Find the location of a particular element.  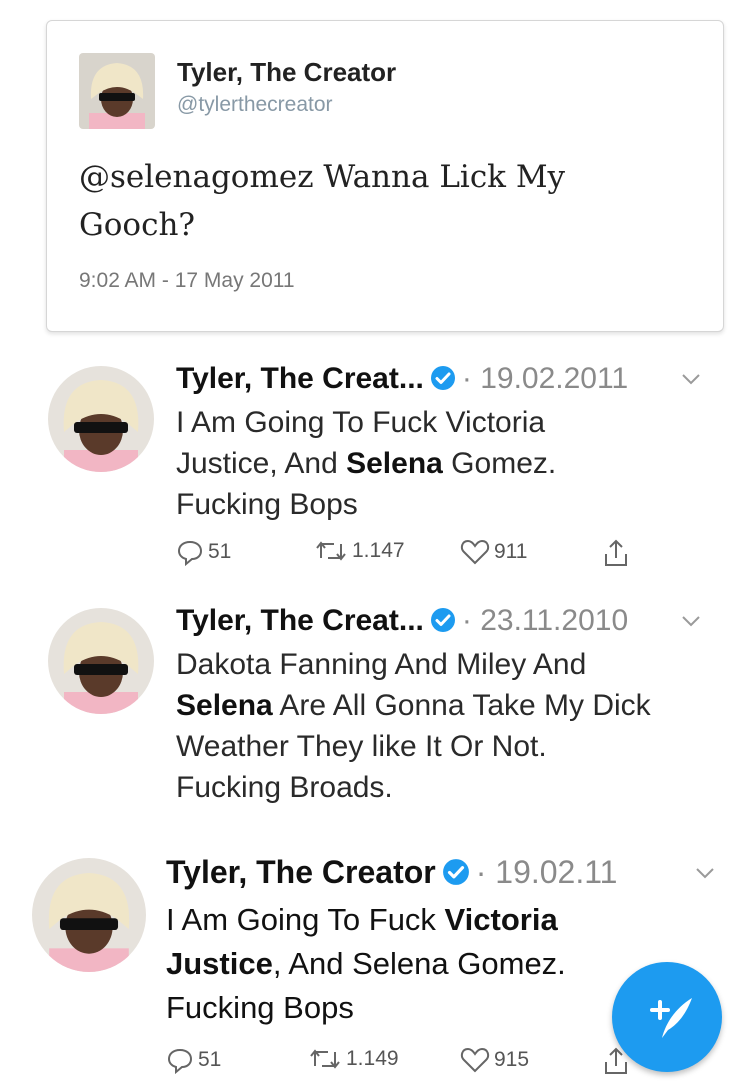

tweet-actions: 51 1.149 915 is located at coordinates (406, 1063).